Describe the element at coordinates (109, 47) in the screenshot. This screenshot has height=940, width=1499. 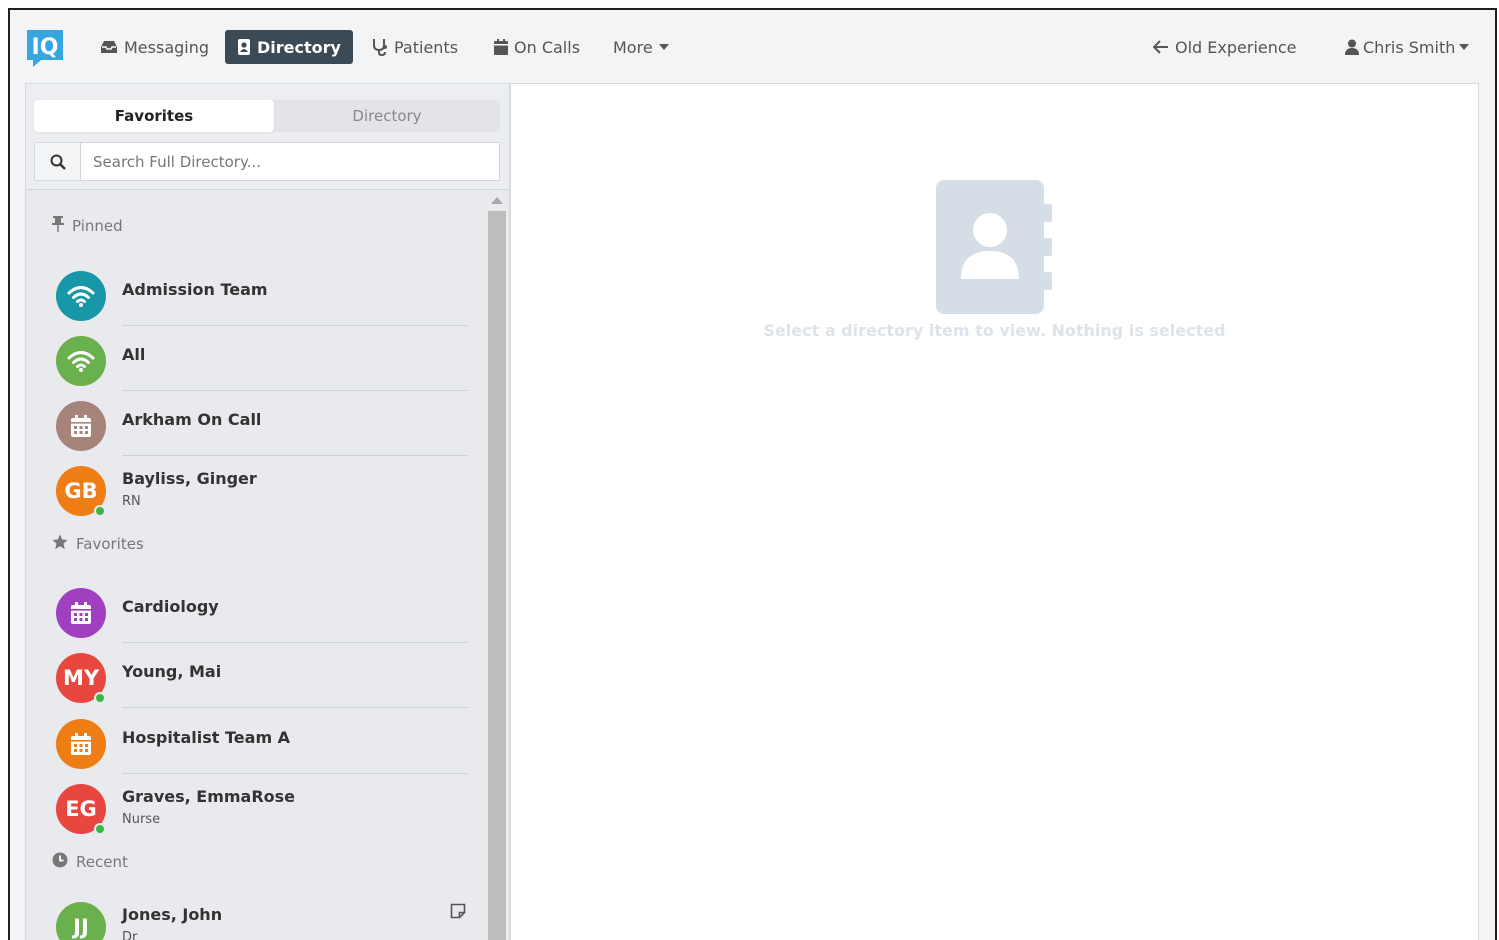
I see `inbox-icon` at that location.